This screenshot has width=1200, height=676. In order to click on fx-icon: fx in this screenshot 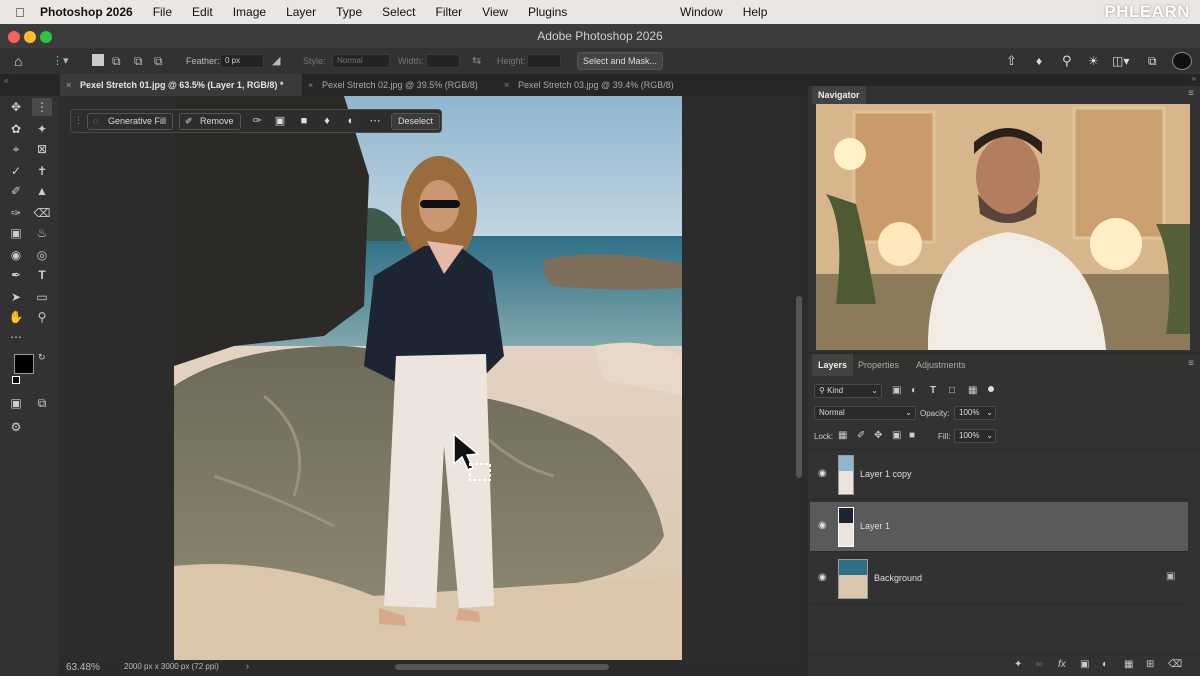, I will do `click(1062, 664)`.